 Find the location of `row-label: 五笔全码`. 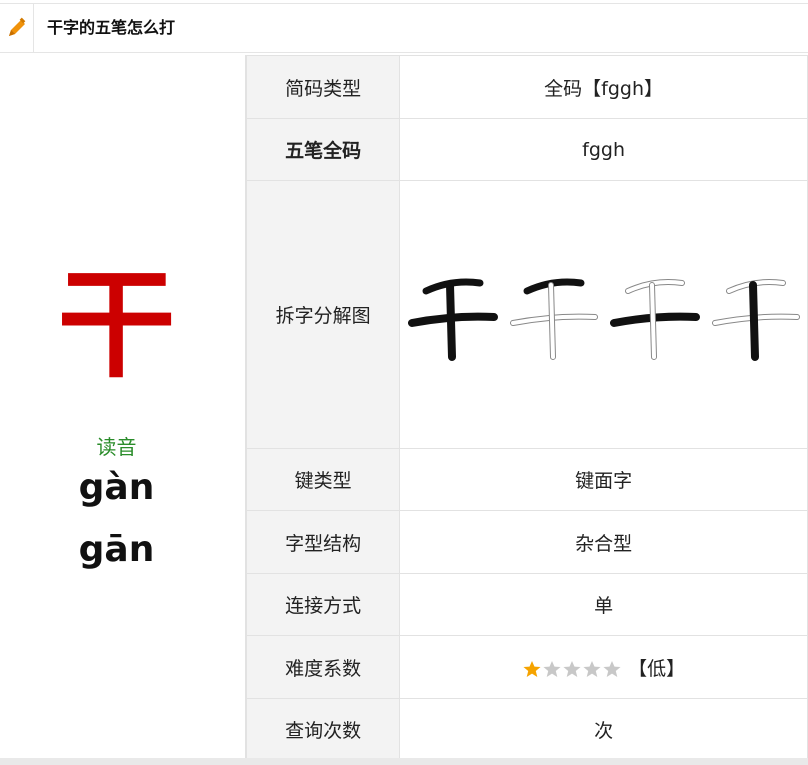

row-label: 五笔全码 is located at coordinates (323, 149).